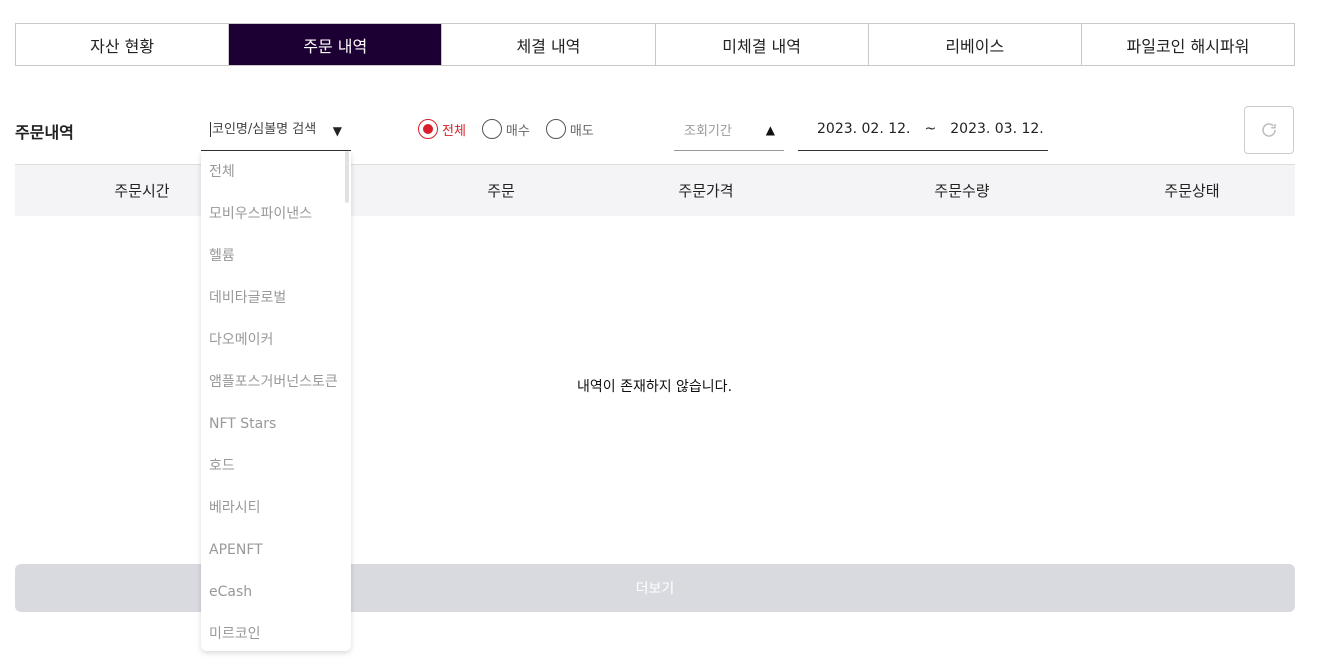 Image resolution: width=1321 pixels, height=671 pixels. I want to click on coin-search-select: 코인명/심볼명 검색 ▼, so click(276, 129).